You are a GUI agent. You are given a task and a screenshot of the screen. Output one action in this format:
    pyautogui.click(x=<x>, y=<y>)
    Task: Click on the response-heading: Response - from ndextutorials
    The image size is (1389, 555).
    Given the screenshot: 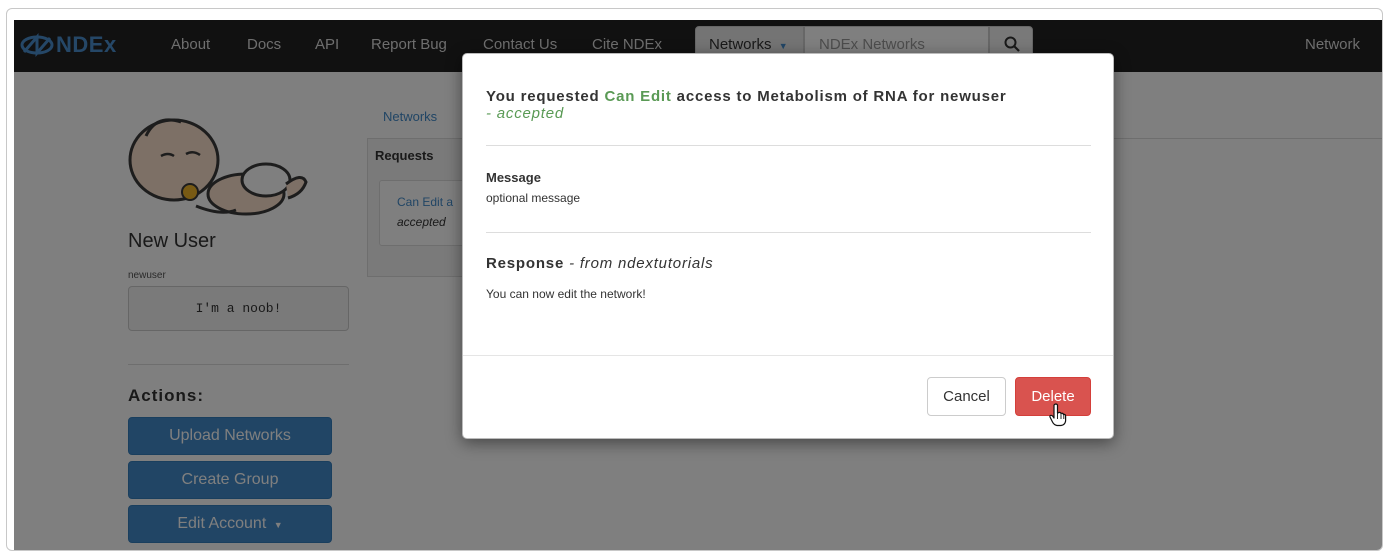 What is the action you would take?
    pyautogui.click(x=599, y=263)
    